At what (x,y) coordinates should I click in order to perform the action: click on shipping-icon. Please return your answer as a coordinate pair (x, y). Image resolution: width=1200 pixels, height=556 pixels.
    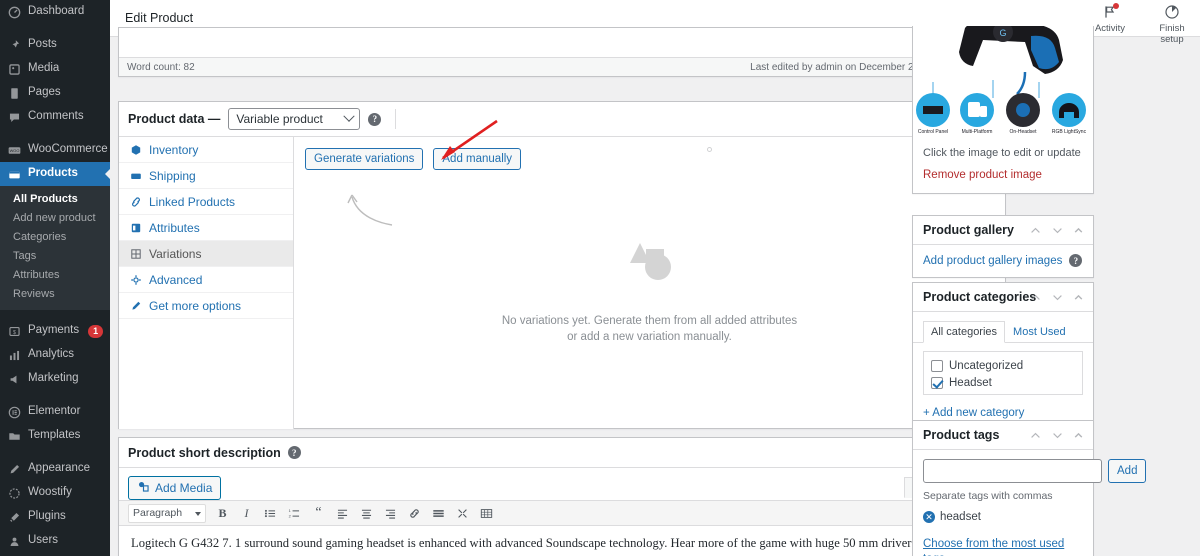
    Looking at the image, I should click on (135, 175).